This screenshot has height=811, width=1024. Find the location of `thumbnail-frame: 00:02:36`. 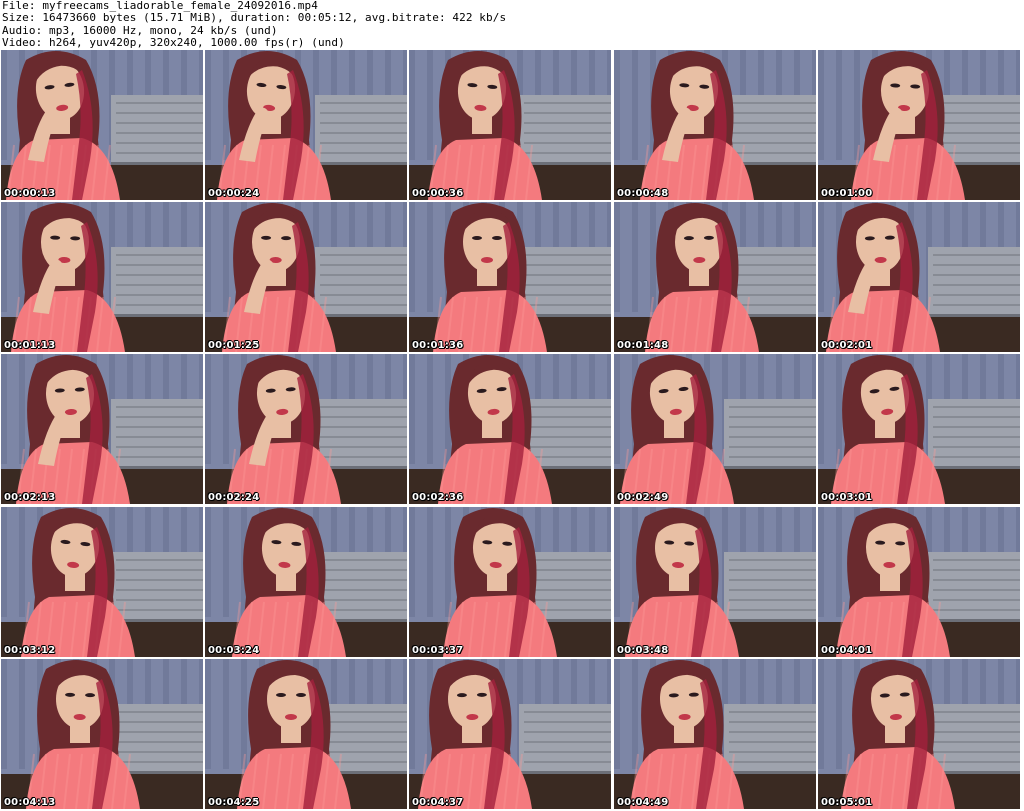

thumbnail-frame: 00:02:36 is located at coordinates (510, 429).